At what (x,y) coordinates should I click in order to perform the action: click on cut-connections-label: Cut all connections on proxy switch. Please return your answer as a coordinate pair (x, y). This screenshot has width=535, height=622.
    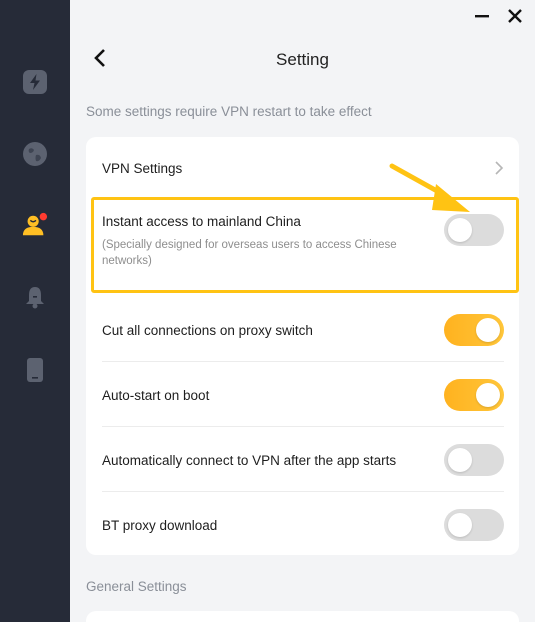
    Looking at the image, I should click on (207, 330).